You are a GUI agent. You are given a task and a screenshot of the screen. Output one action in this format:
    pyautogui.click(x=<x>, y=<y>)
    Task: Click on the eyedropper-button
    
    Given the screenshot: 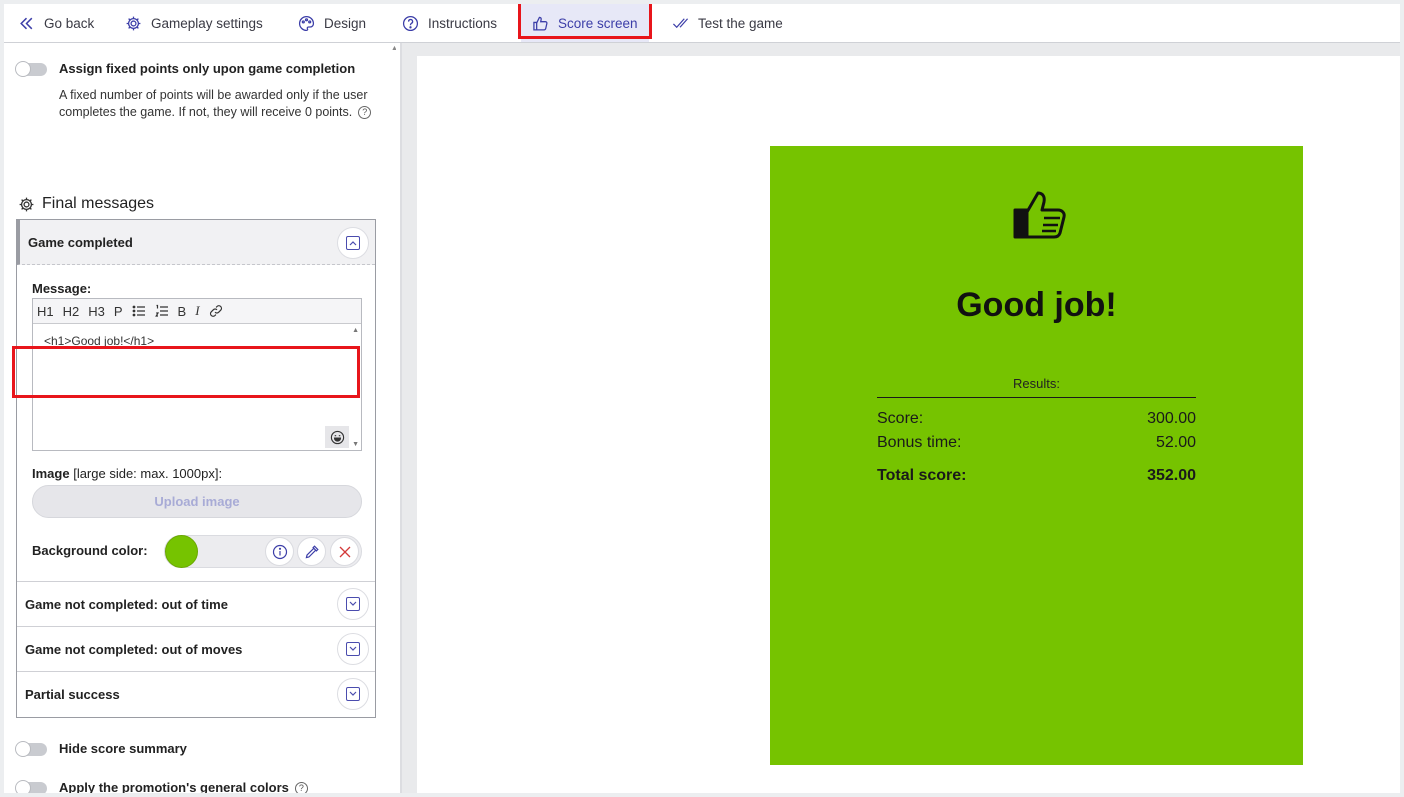 What is the action you would take?
    pyautogui.click(x=311, y=551)
    